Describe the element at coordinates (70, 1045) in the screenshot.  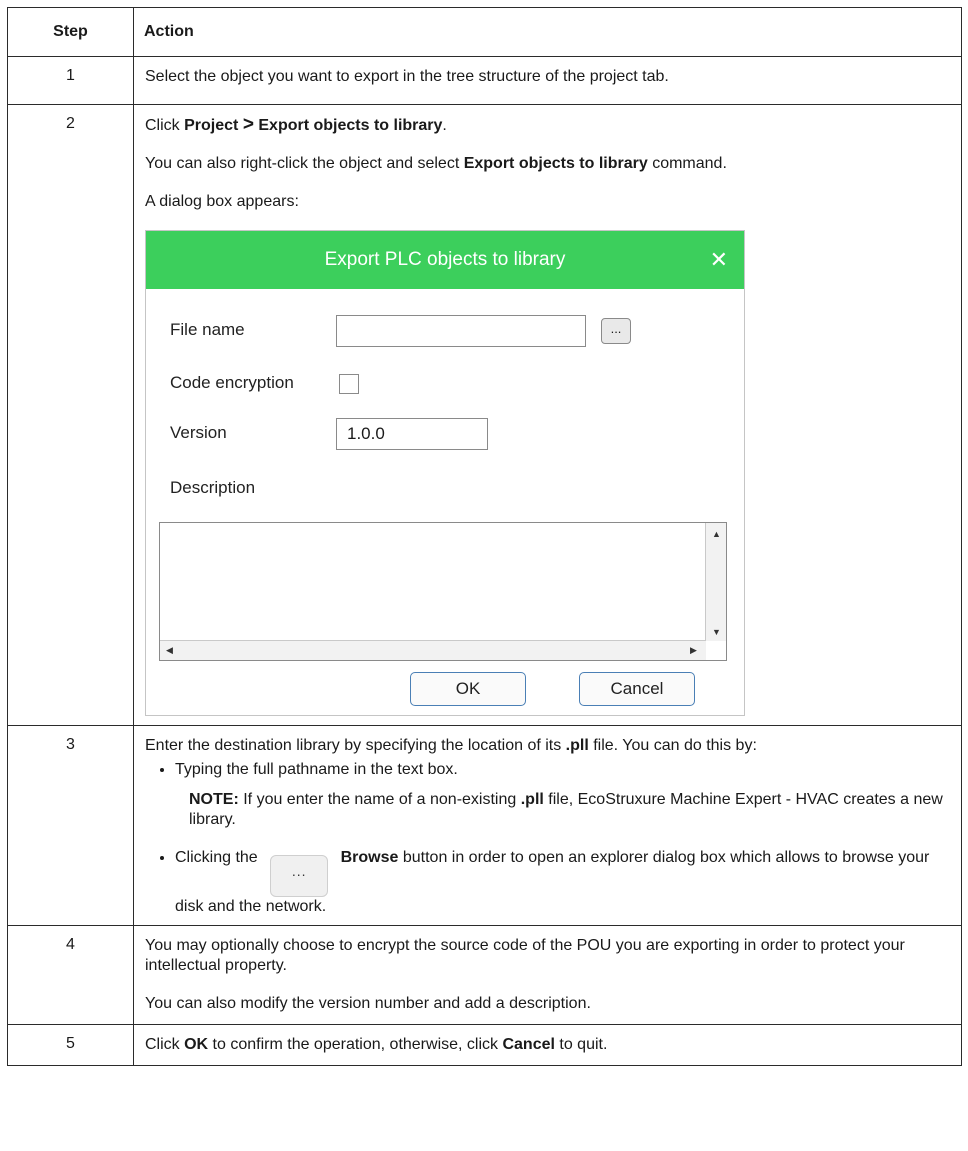
I see `step-number: 5` at that location.